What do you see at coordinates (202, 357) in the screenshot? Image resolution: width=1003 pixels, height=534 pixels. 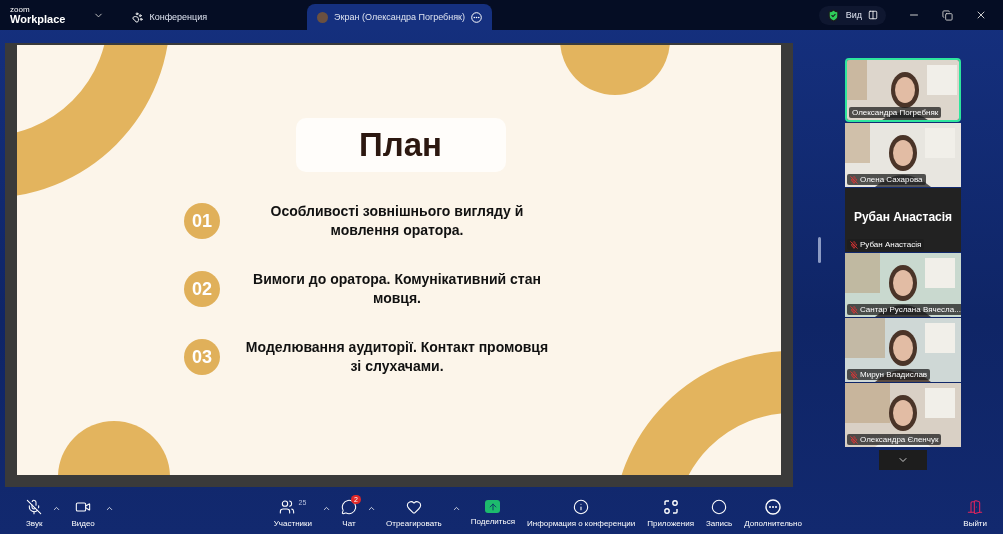 I see `number-circle: 03` at bounding box center [202, 357].